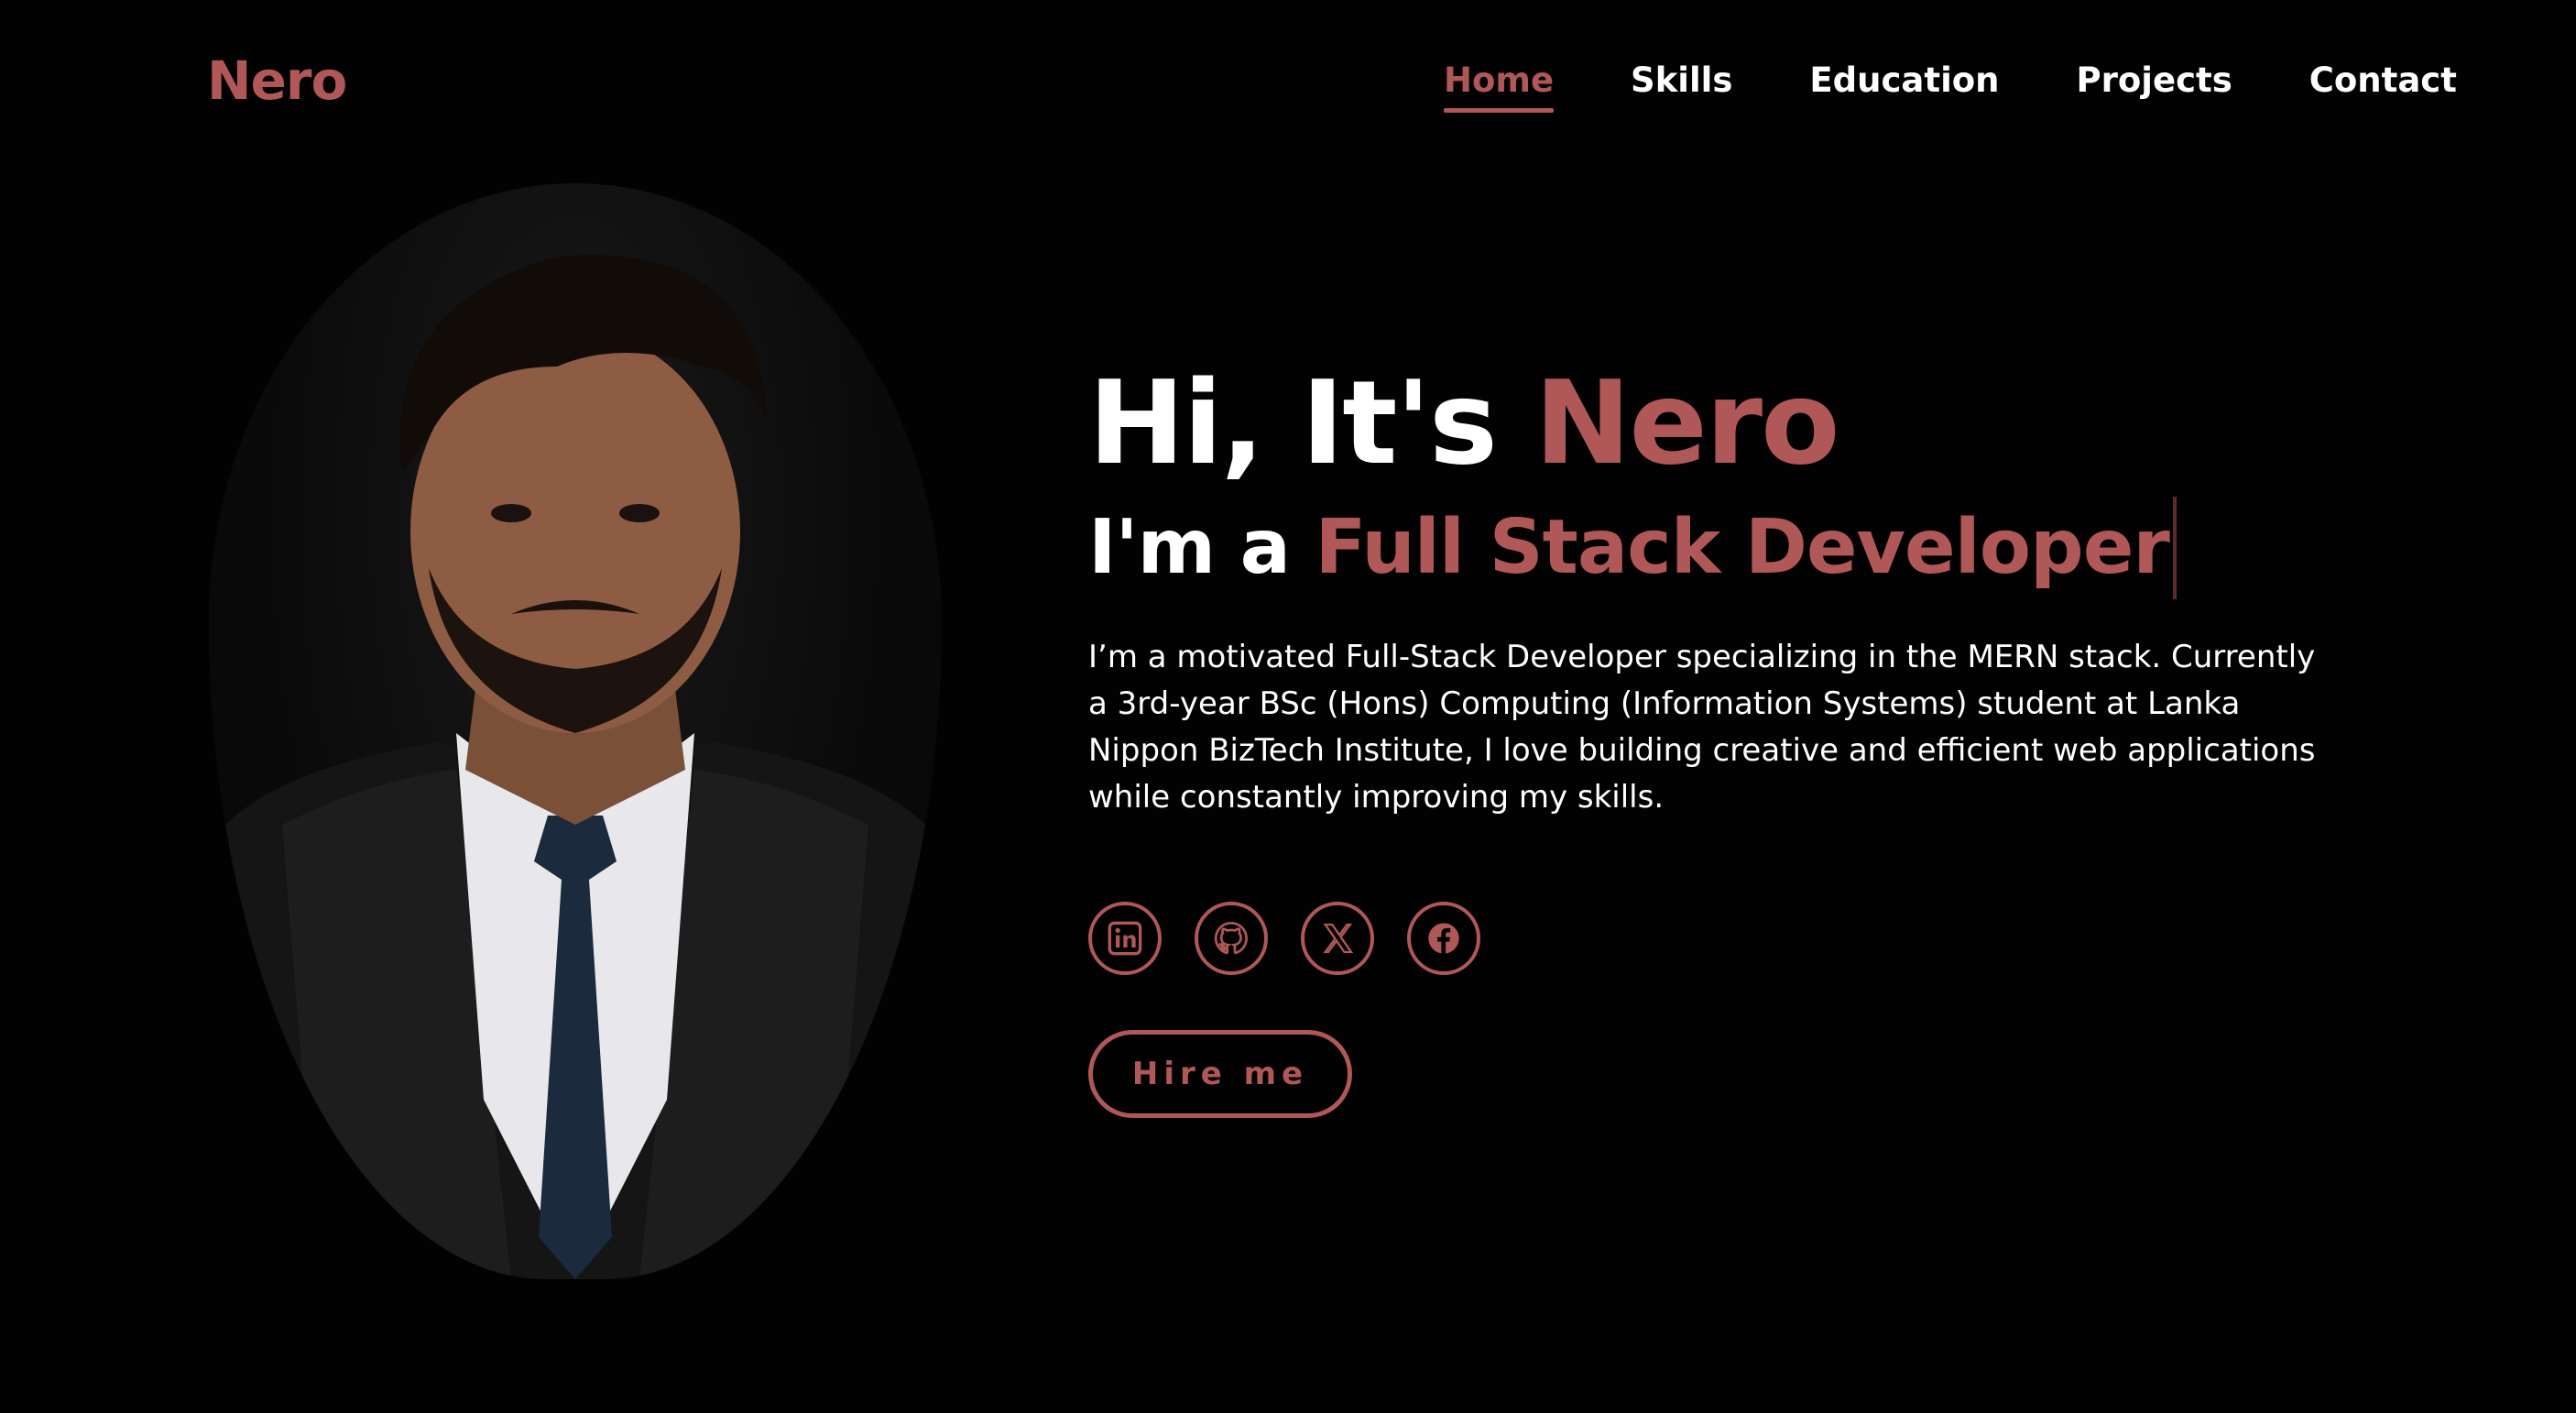 The width and height of the screenshot is (2576, 1413). Describe the element at coordinates (2383, 80) in the screenshot. I see `nav-contact: Contact` at that location.